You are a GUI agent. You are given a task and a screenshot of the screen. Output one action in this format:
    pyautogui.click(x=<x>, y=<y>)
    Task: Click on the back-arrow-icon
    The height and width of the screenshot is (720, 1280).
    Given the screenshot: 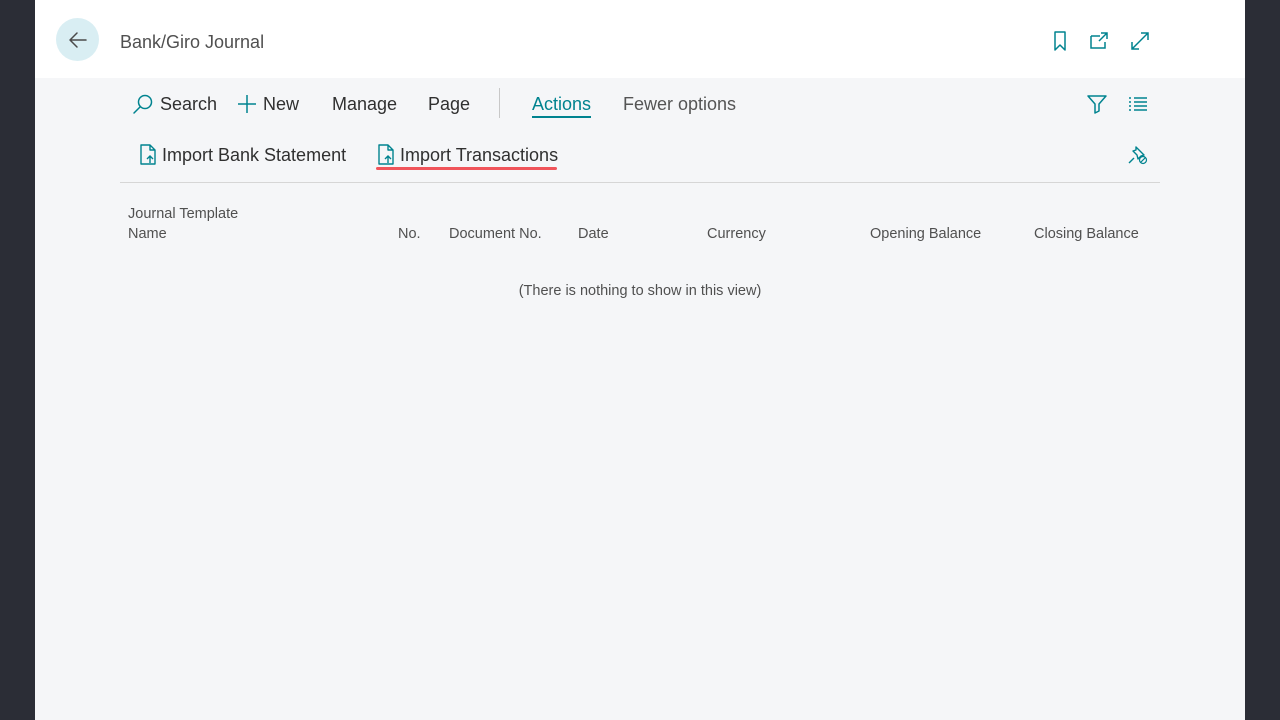 What is the action you would take?
    pyautogui.click(x=77, y=39)
    